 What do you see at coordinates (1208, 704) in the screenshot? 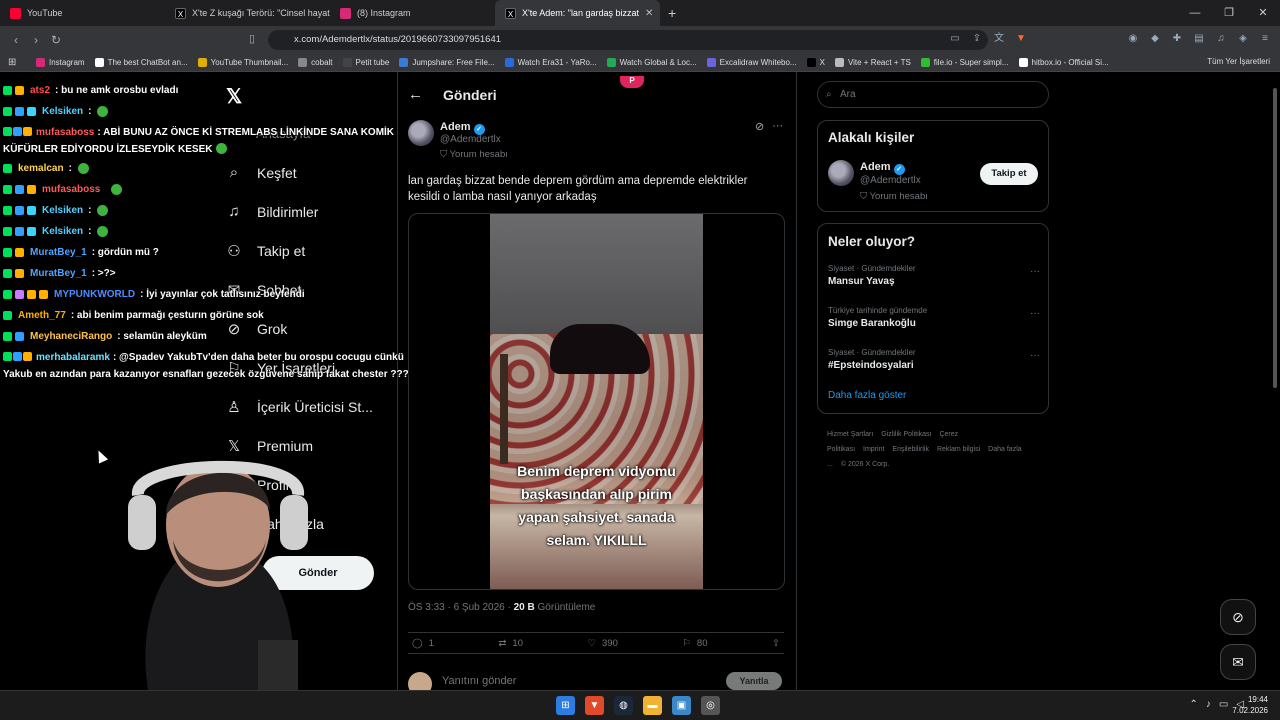
I see `microphone-icon: ♪` at bounding box center [1208, 704].